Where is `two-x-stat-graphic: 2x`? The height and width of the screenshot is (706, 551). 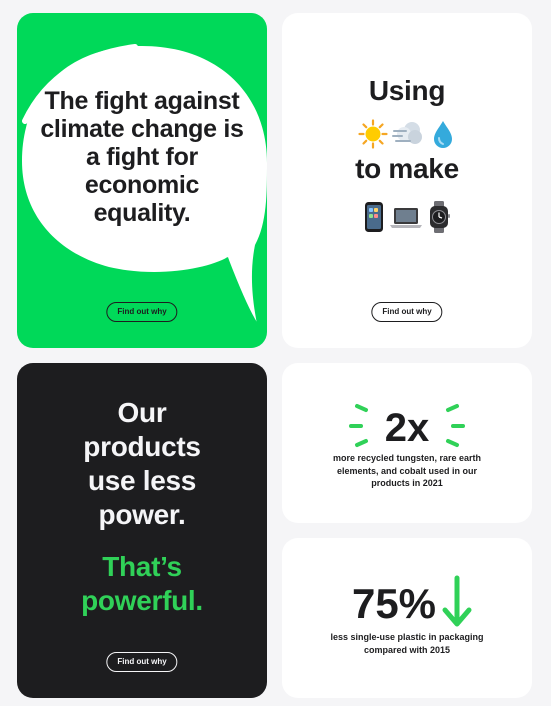
two-x-stat-graphic: 2x is located at coordinates (407, 427).